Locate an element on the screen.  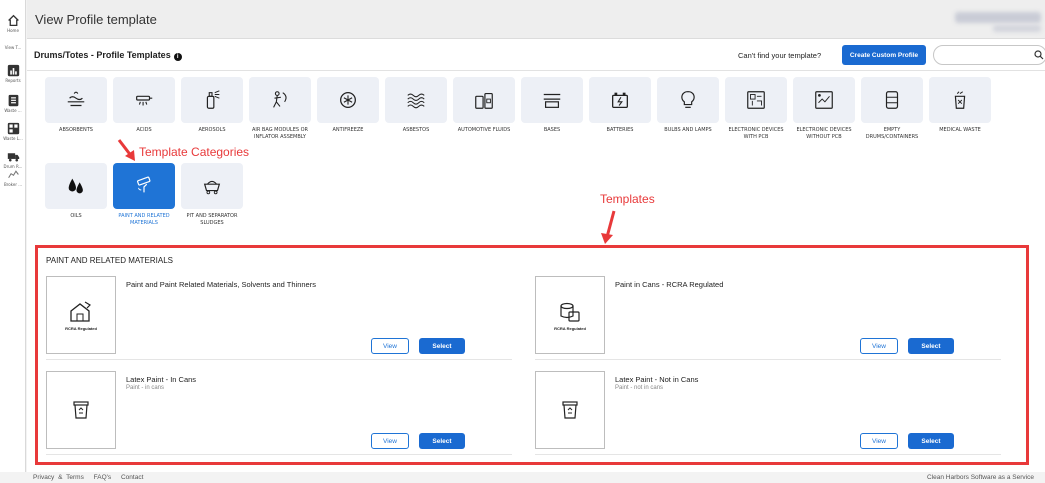
category-electronic-pcb: ELECTRONIC DEVICES WITH PCB is located at coordinates (757, 117).